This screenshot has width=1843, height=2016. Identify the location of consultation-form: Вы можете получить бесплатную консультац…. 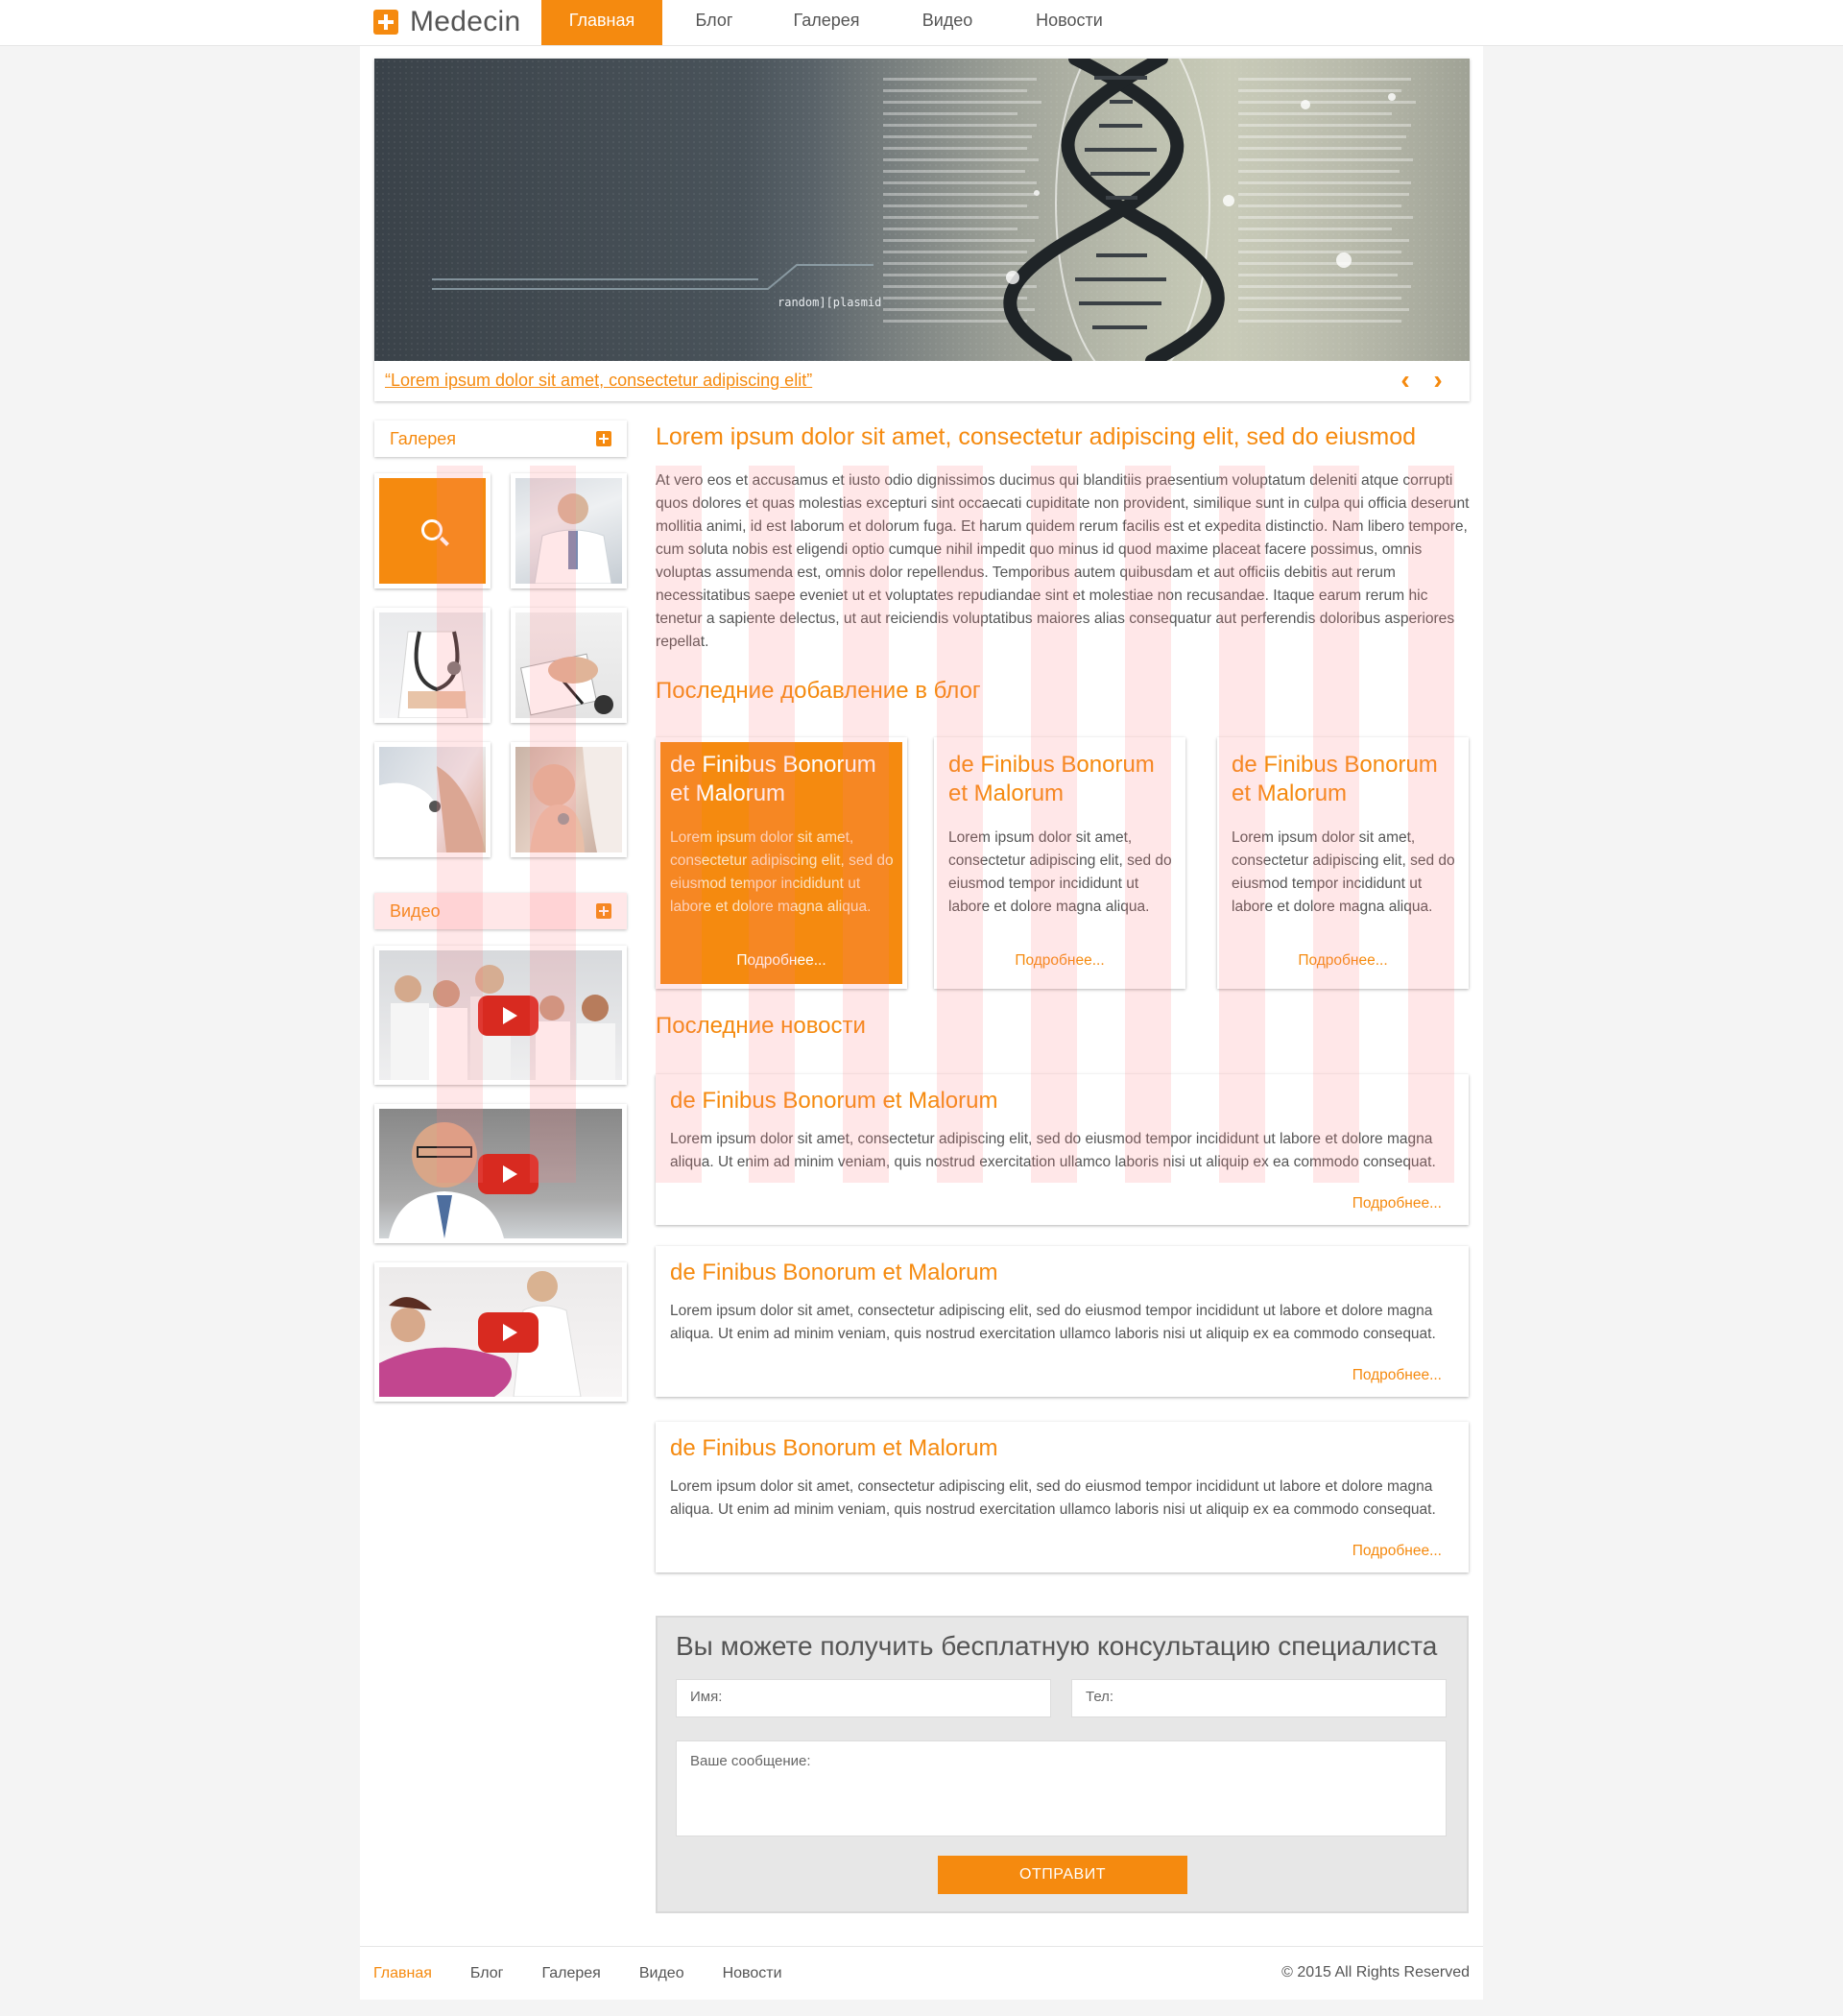
(1062, 1764).